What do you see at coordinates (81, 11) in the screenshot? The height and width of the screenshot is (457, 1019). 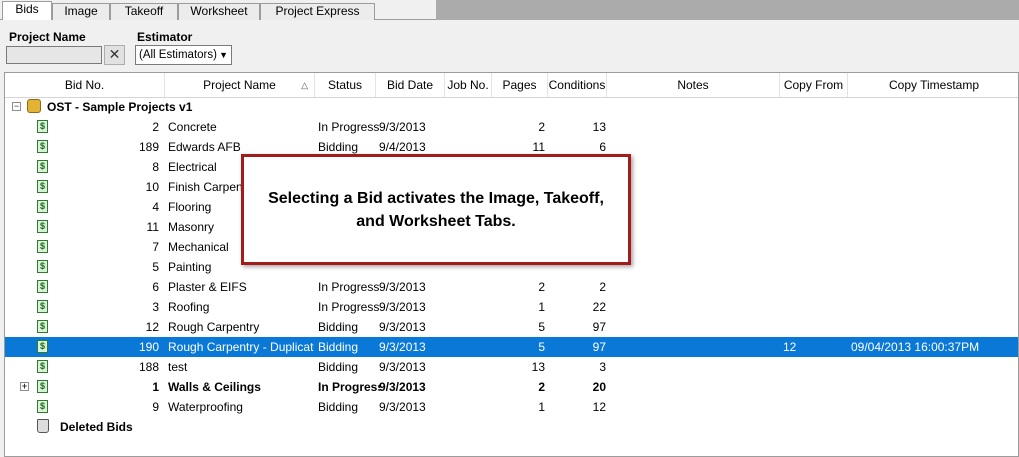 I see `tab-image: Image` at bounding box center [81, 11].